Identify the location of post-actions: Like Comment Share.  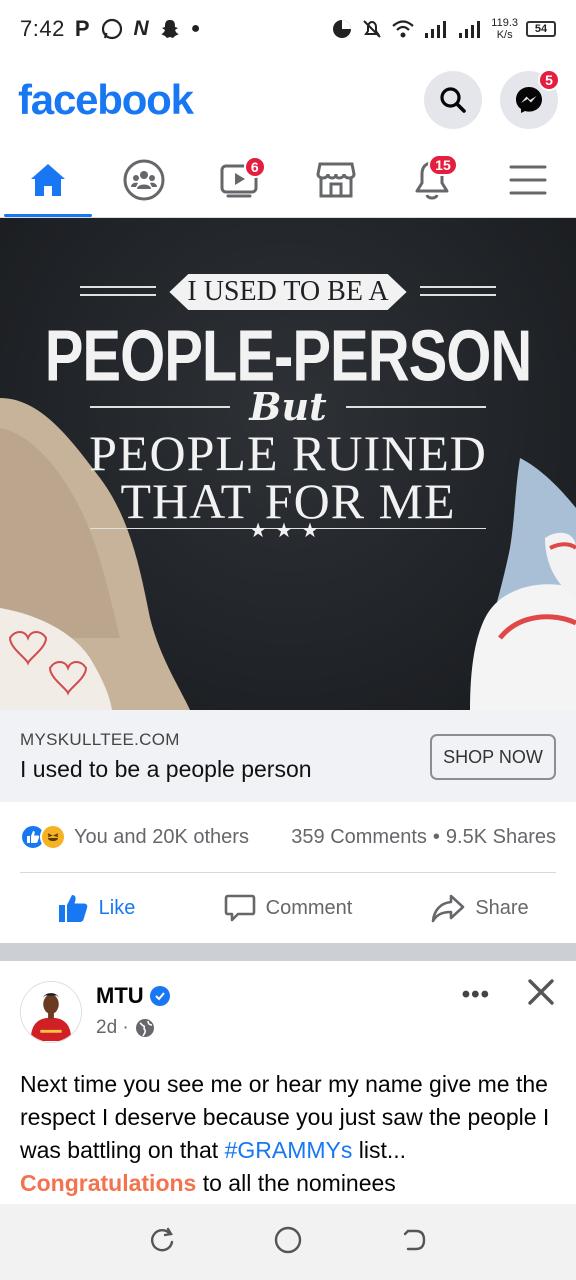
(288, 908).